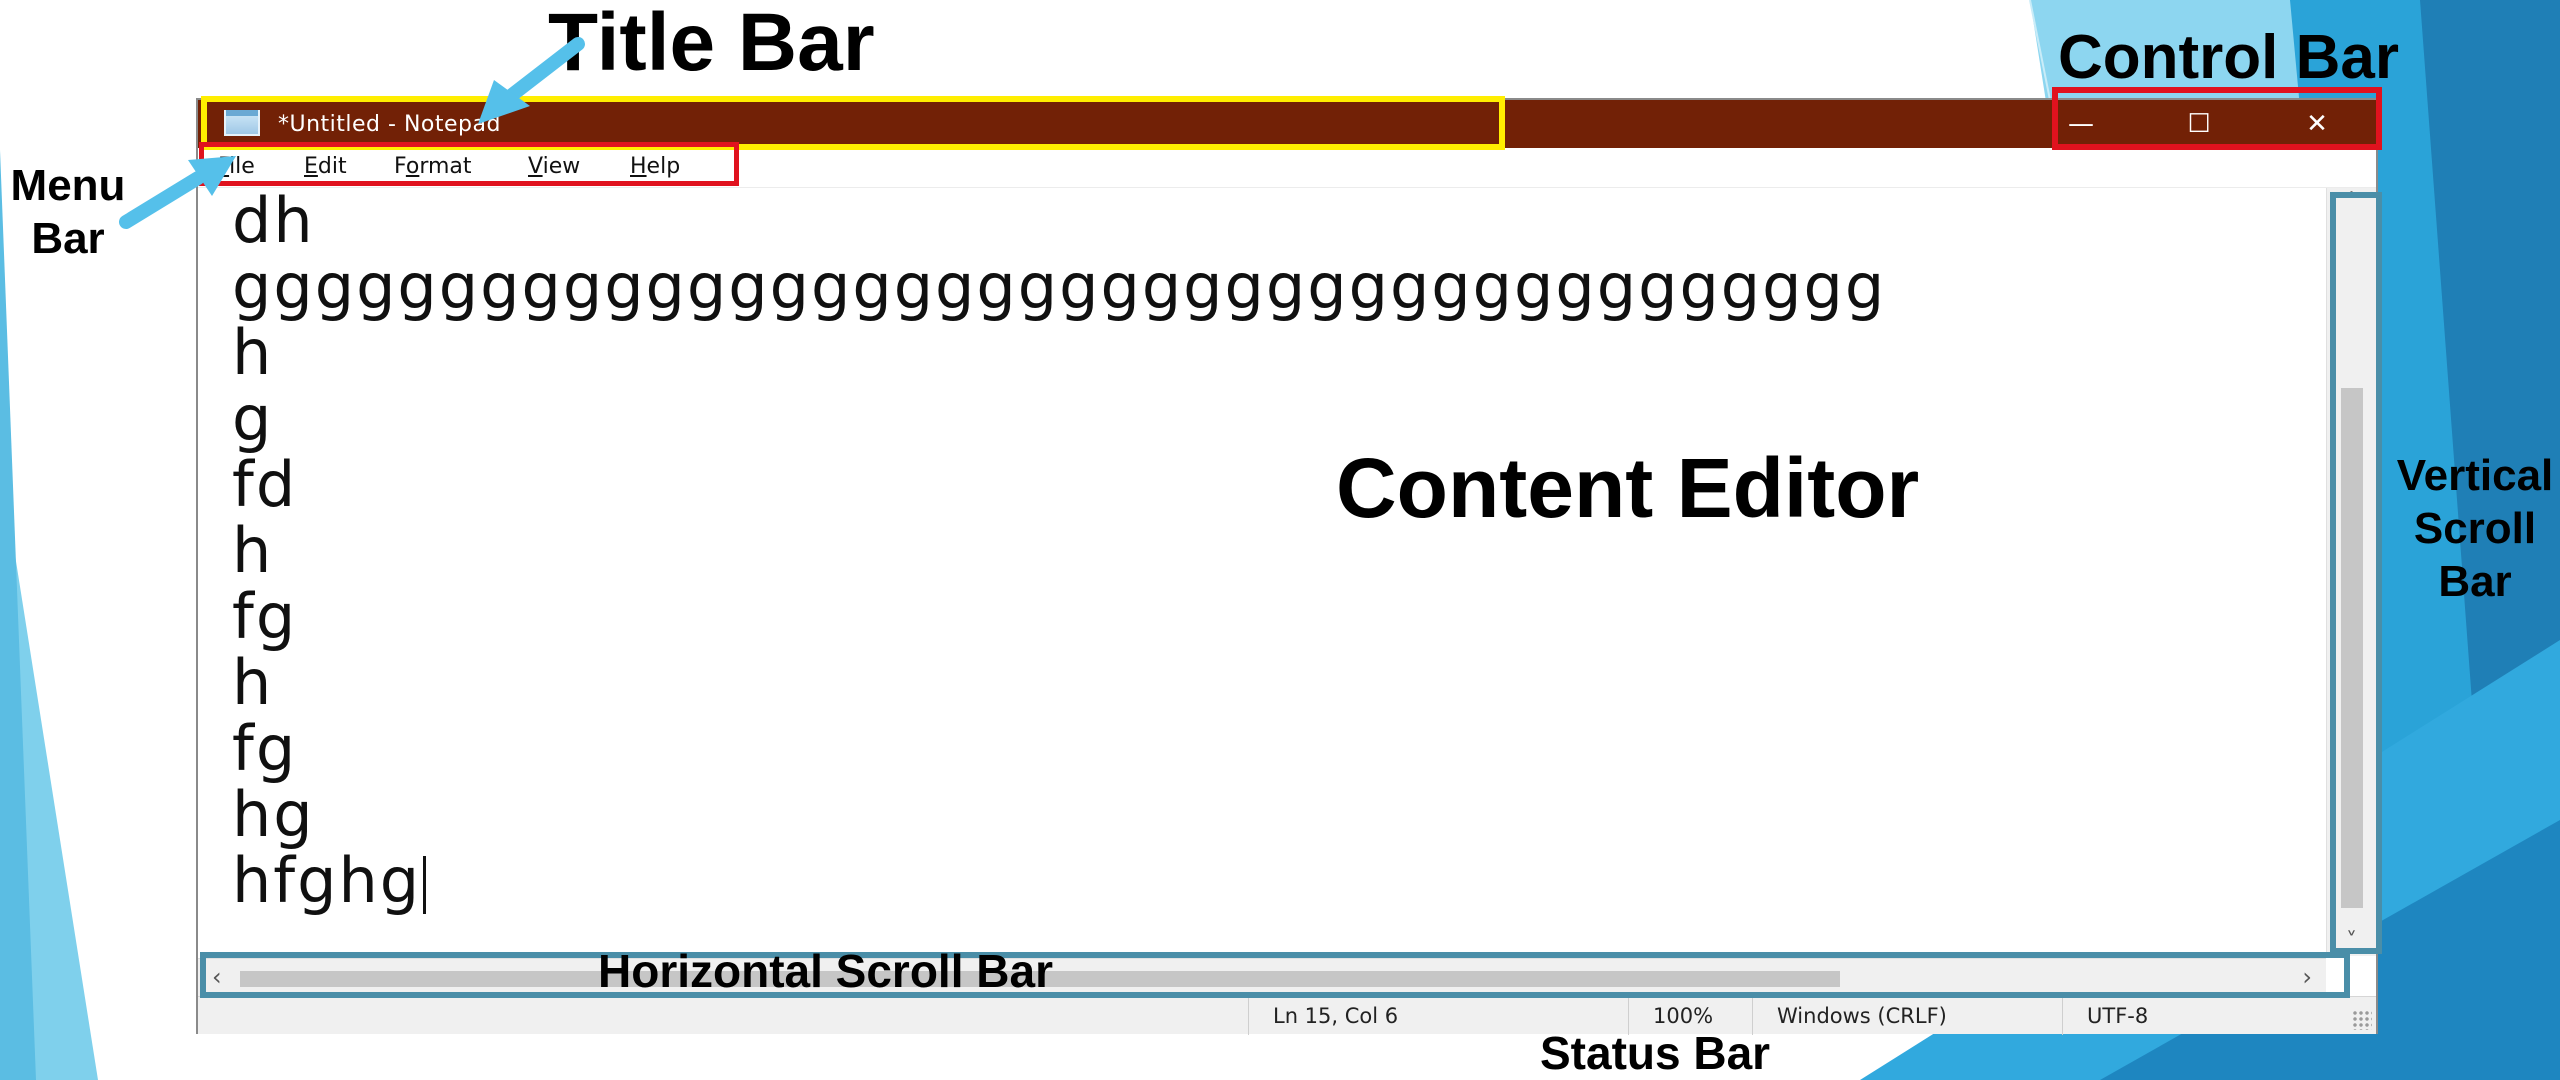  I want to click on menu-file: File, so click(236, 166).